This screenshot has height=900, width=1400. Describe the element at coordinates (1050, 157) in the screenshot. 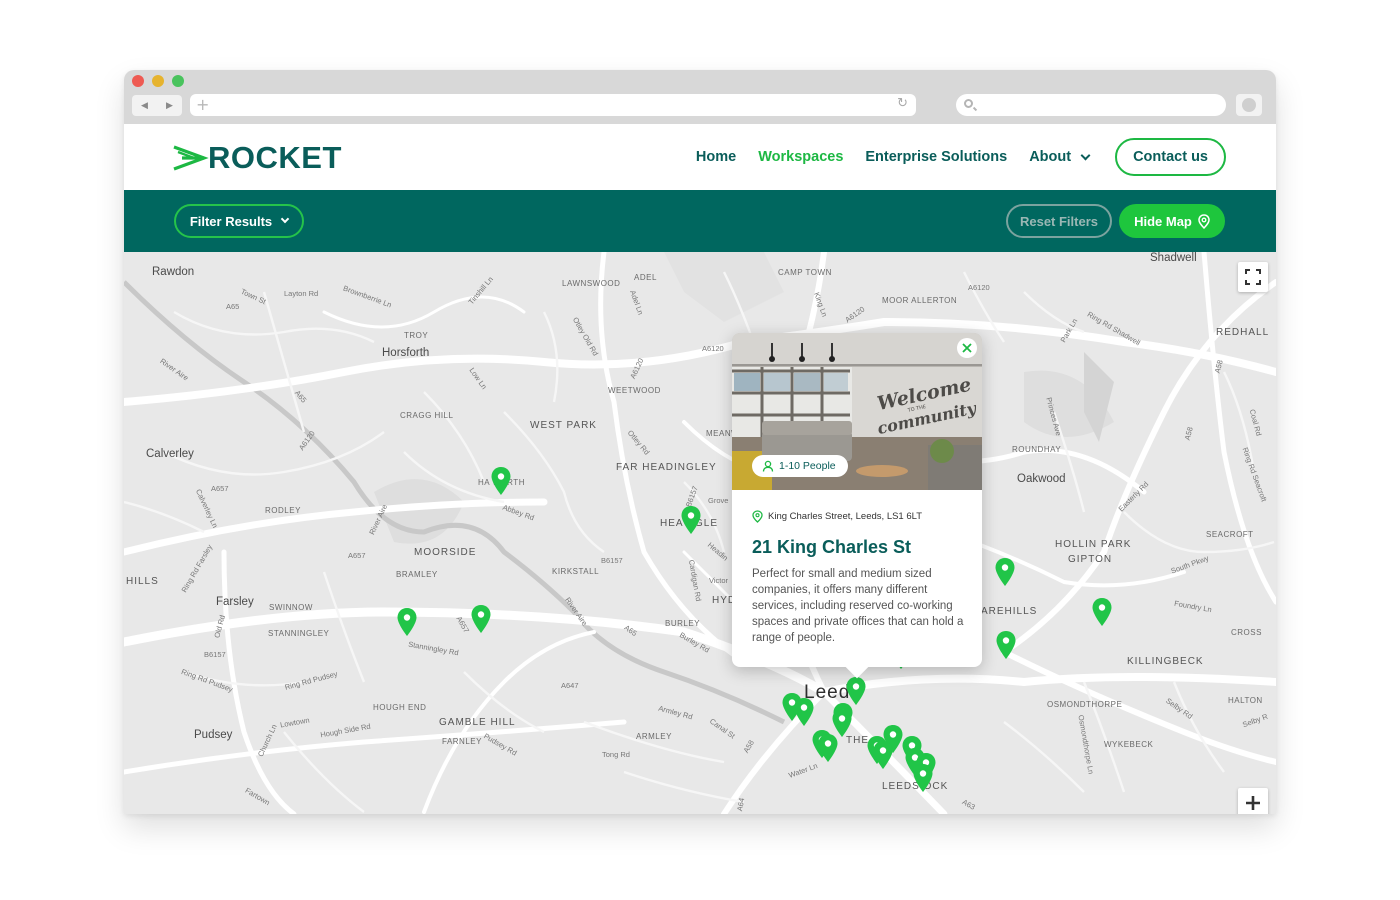

I see `nav-about-label: About` at that location.